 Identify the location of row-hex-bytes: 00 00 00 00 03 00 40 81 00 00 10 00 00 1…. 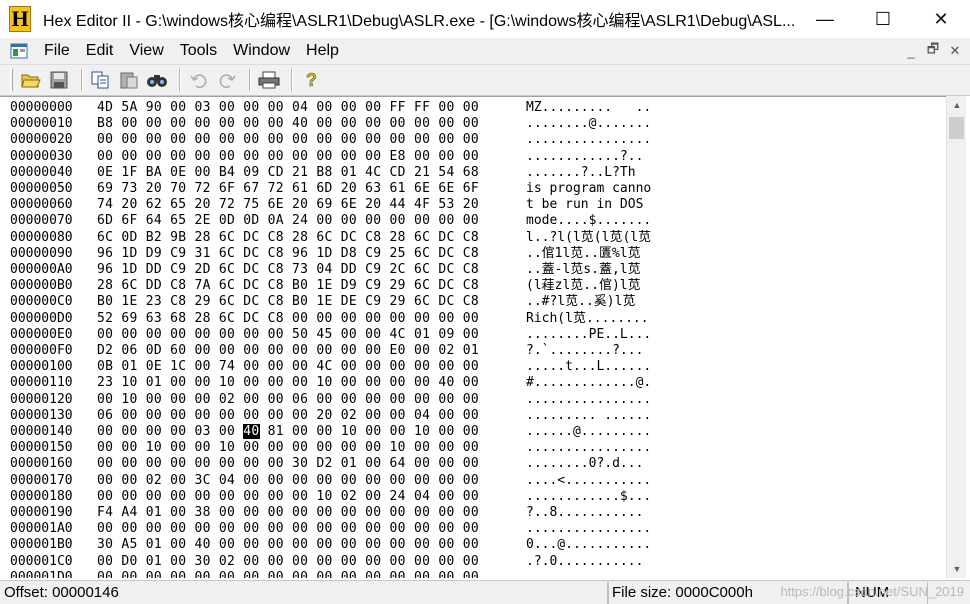
(307, 432).